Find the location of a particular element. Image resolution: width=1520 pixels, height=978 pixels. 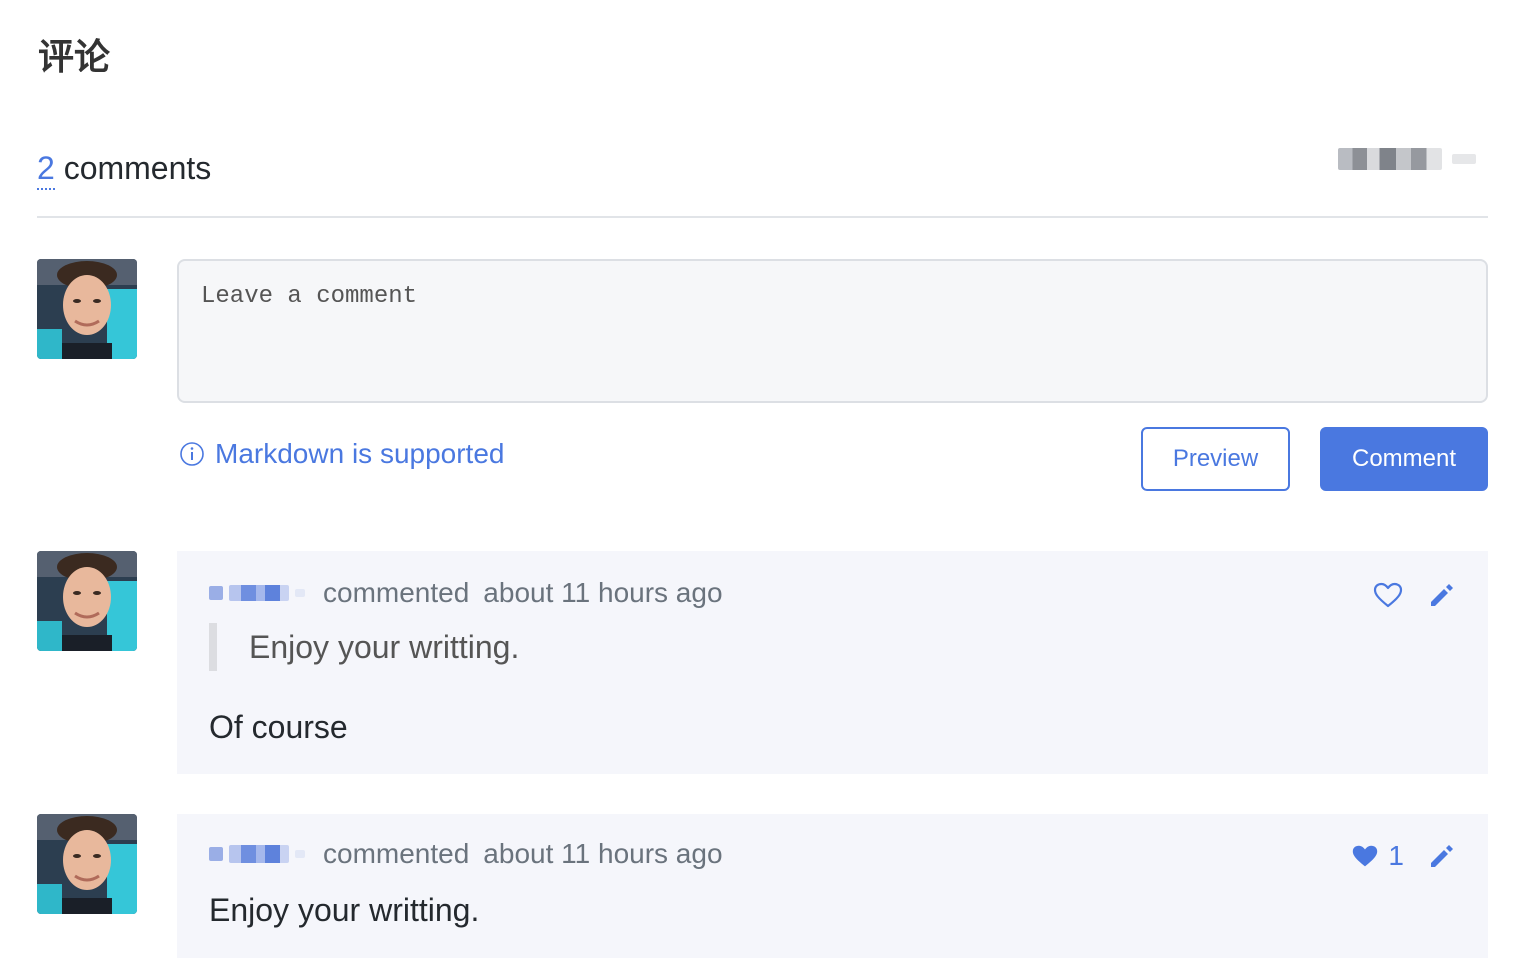

comment-body: Of course is located at coordinates (278, 727).